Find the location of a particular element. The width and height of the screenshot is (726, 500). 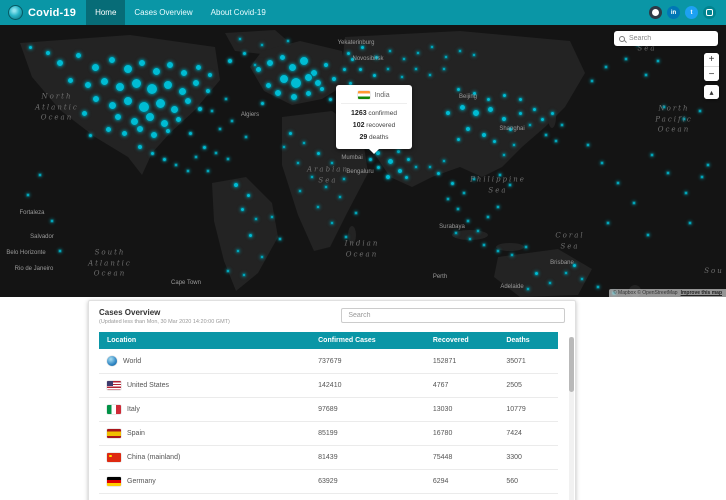

nav-item-about-covid-19: About Covid-19 is located at coordinates (238, 12).